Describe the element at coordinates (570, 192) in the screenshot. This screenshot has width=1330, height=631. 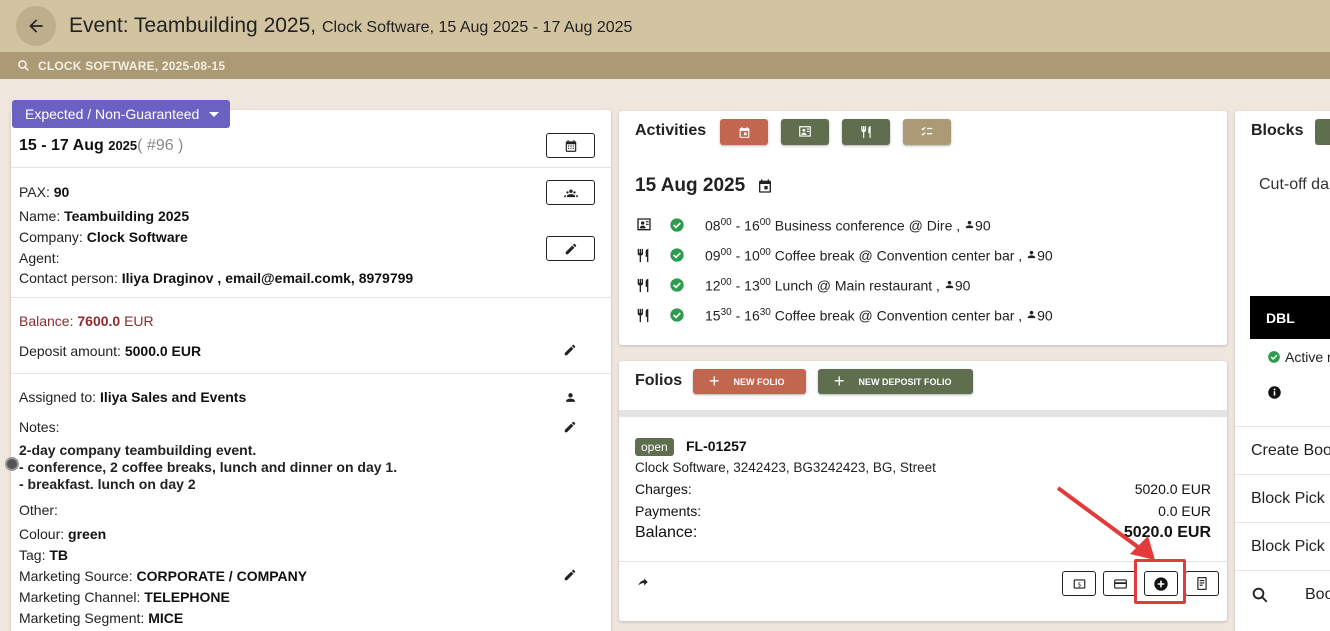
I see `participants-button` at that location.